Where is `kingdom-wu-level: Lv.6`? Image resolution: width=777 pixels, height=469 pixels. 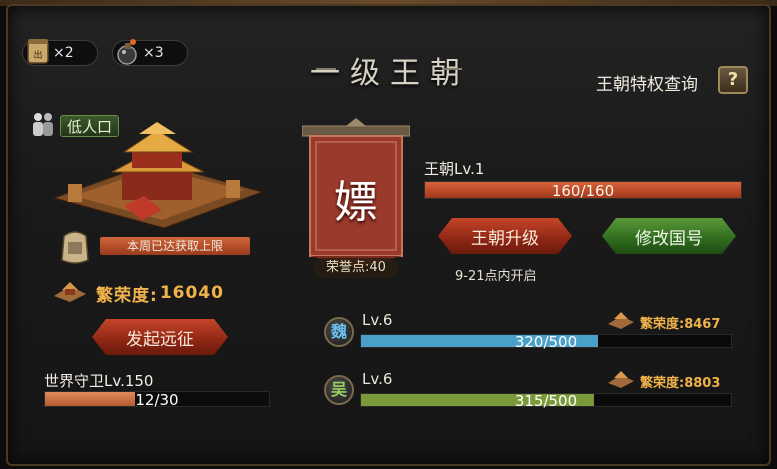 kingdom-wu-level: Lv.6 is located at coordinates (377, 379).